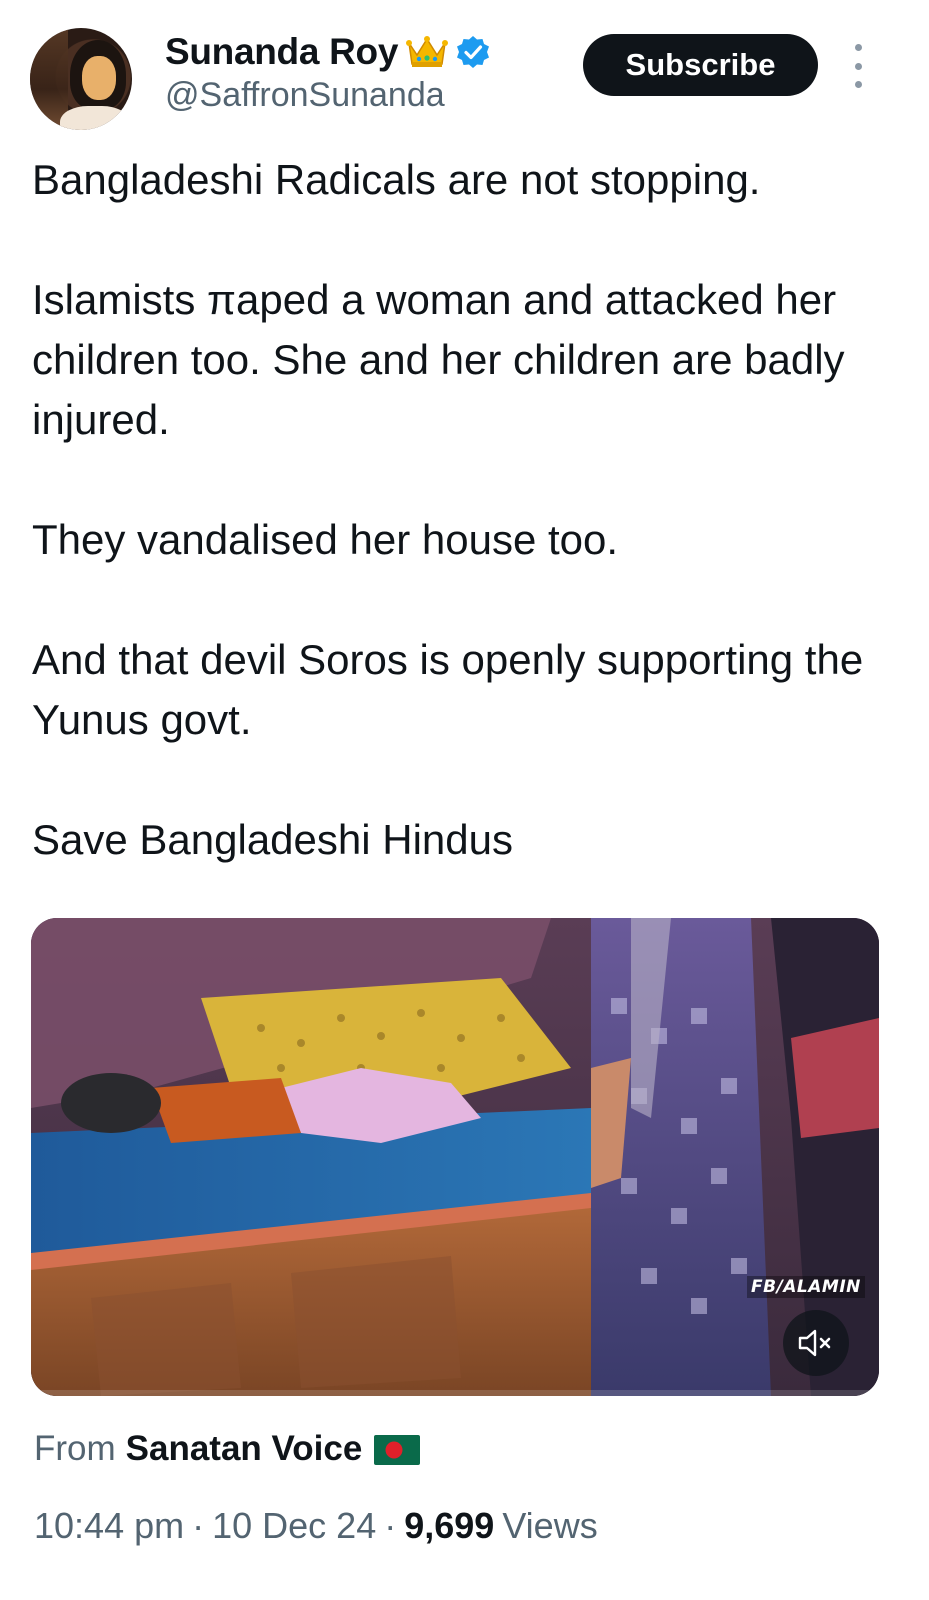 The height and width of the screenshot is (1600, 929). Describe the element at coordinates (272, 839) in the screenshot. I see `tweet-paragraph: Save Bangladeshi Hindus` at that location.